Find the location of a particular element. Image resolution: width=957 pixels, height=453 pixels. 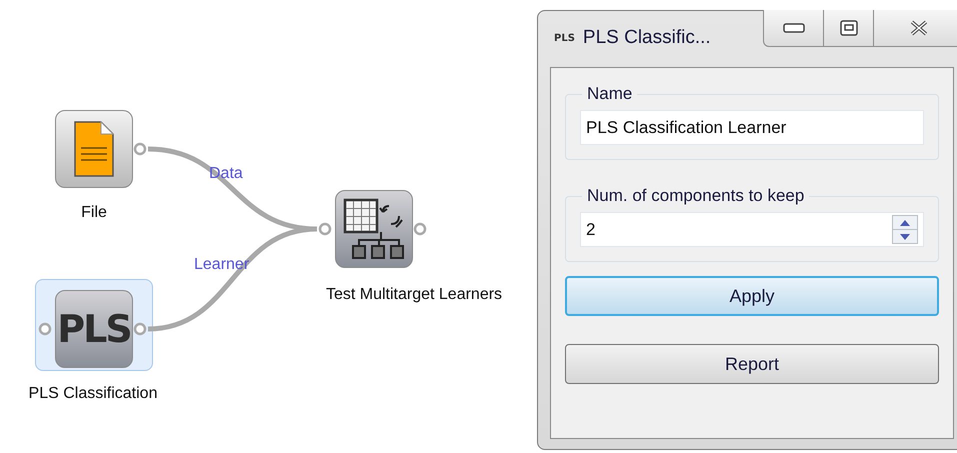

link-label: Learner is located at coordinates (222, 265).